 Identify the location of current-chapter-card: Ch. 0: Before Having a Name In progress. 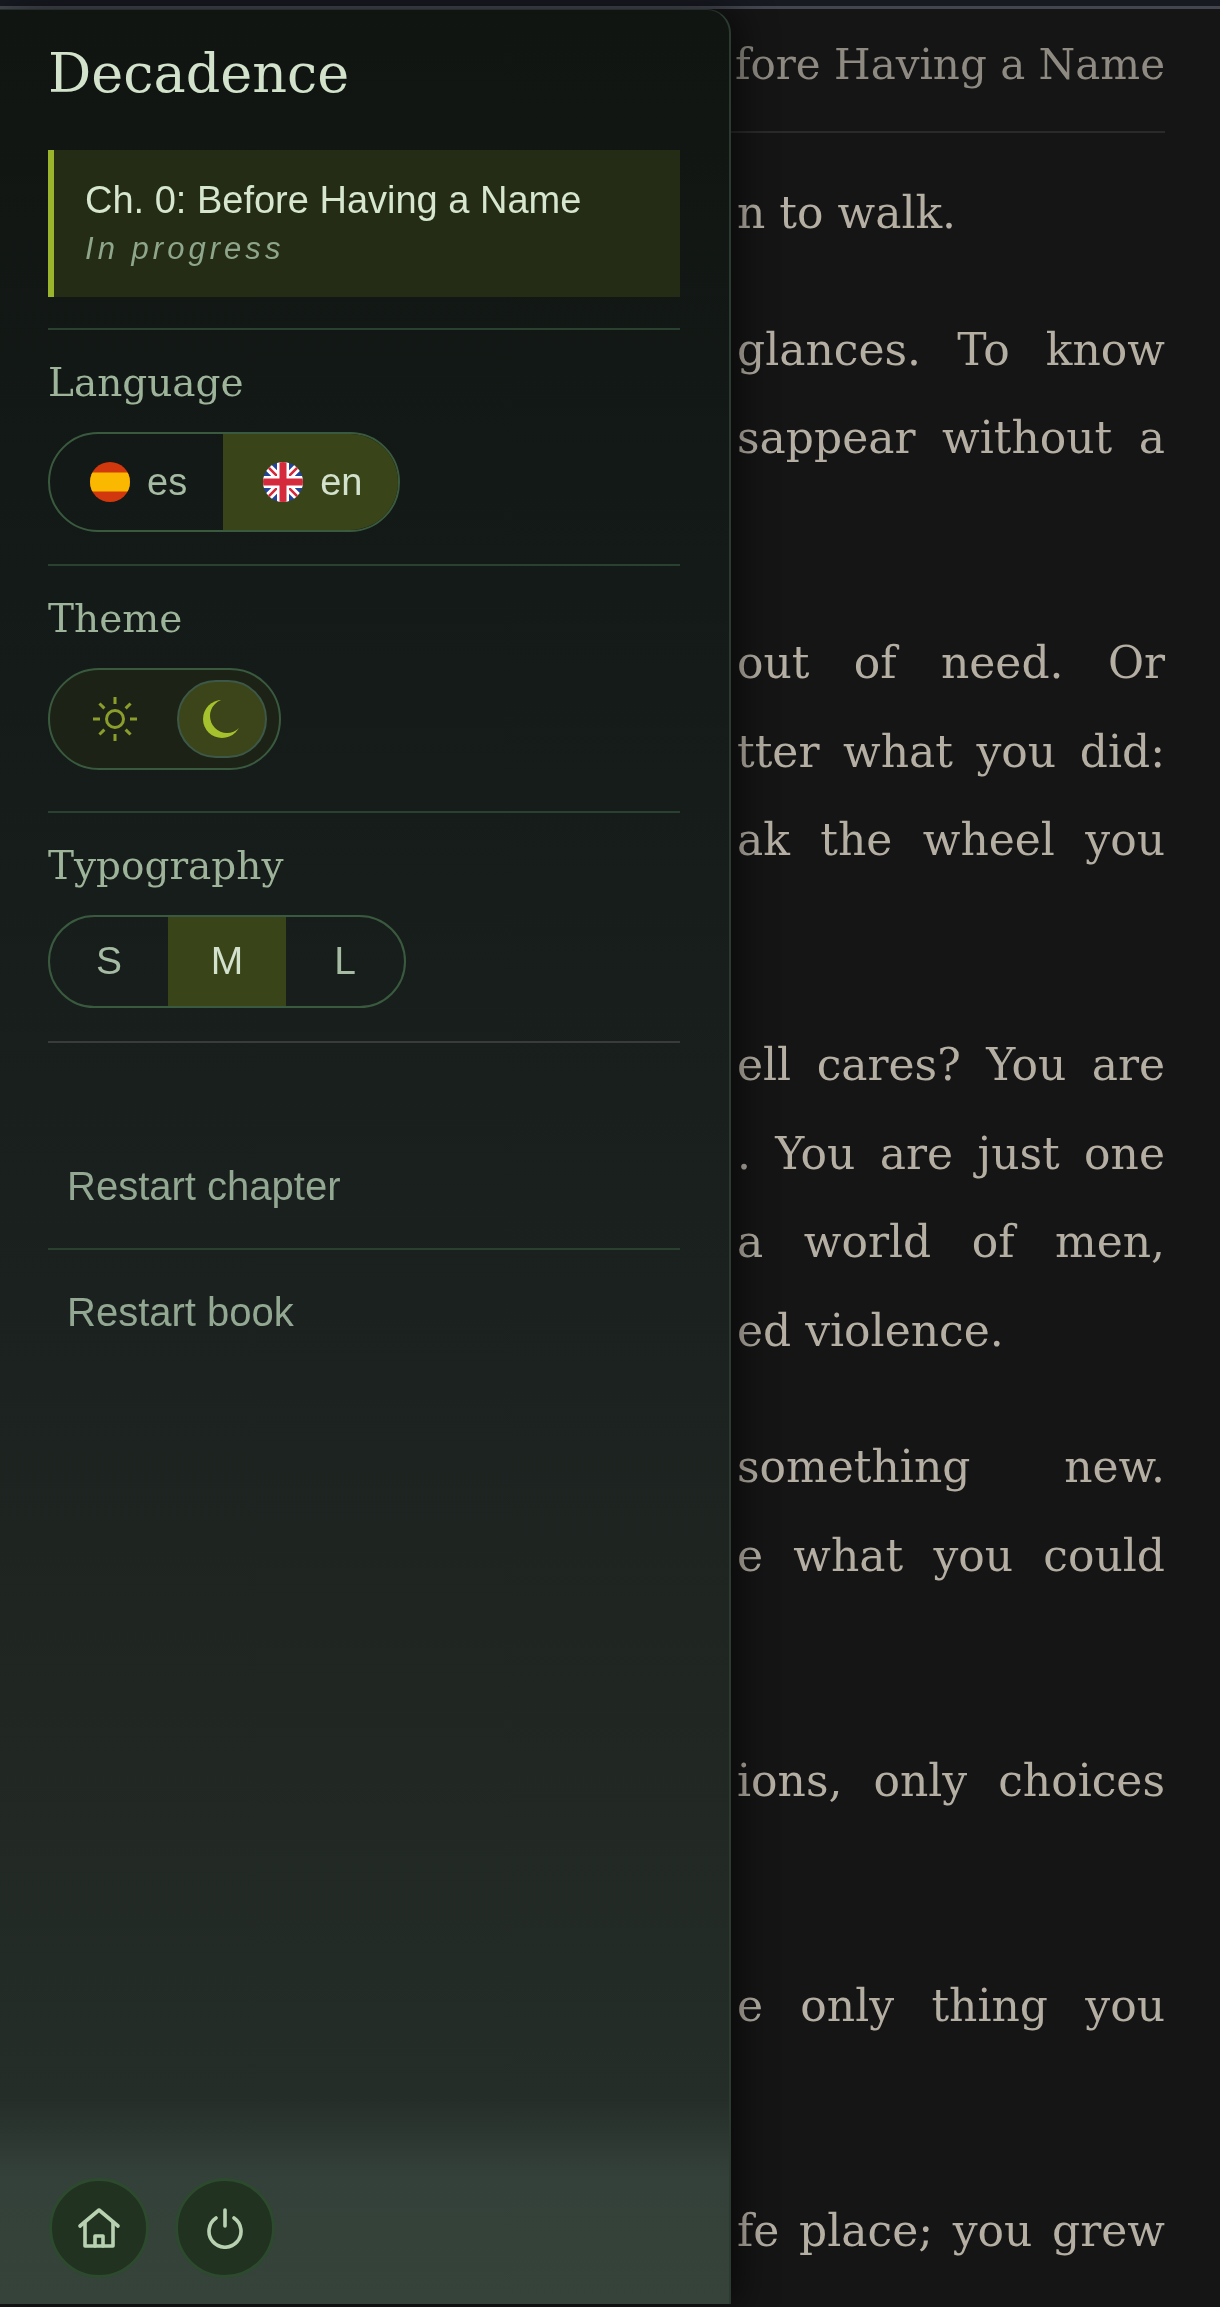
(364, 223).